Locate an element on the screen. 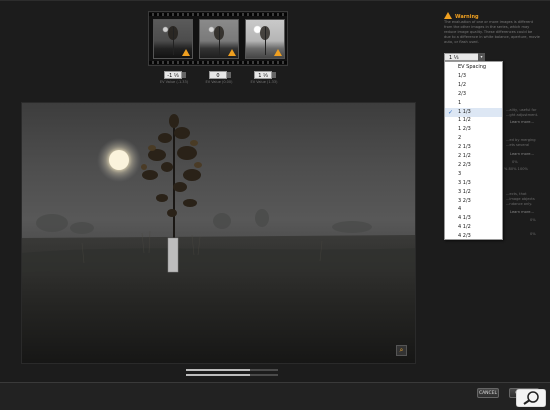 The image size is (550, 410). thumbnail-overexposed is located at coordinates (265, 39).